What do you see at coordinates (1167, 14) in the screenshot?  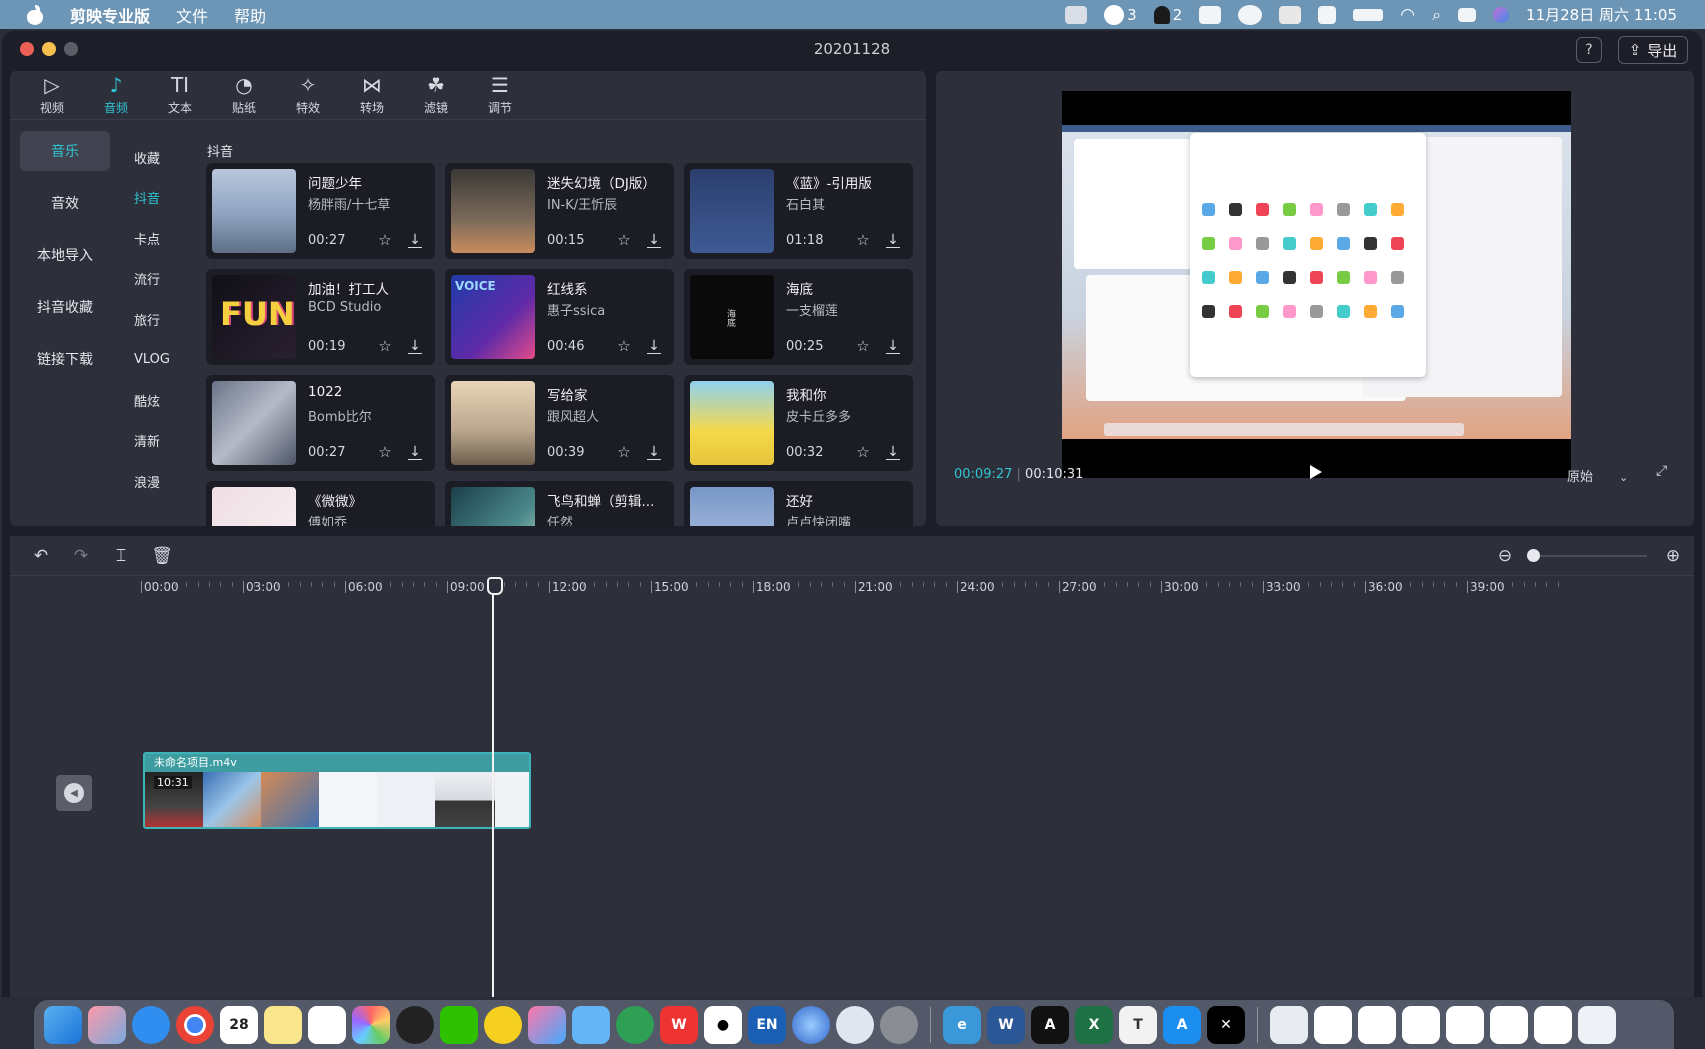 I see `notification-status-icon: 2` at bounding box center [1167, 14].